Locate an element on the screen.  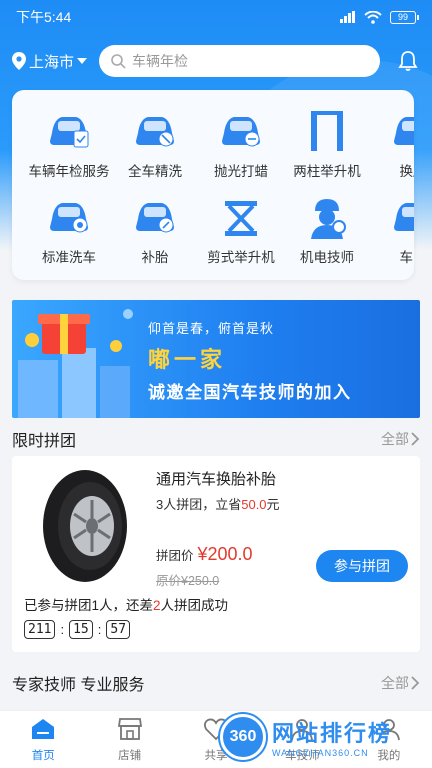
polish-icon is located at coordinates (241, 131).